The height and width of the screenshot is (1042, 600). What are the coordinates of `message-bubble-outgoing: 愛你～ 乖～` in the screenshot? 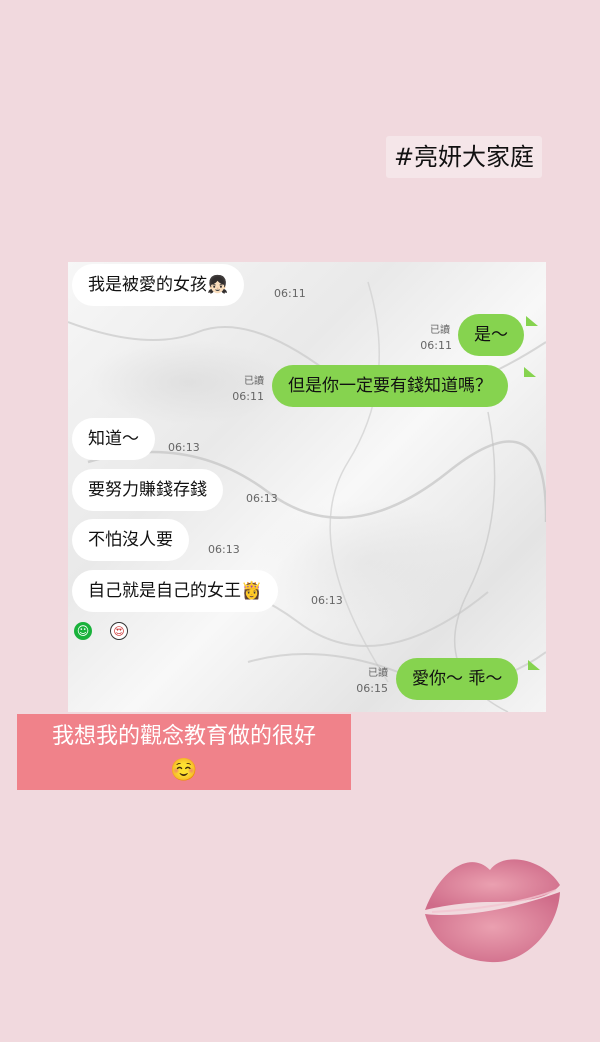 It's located at (457, 679).